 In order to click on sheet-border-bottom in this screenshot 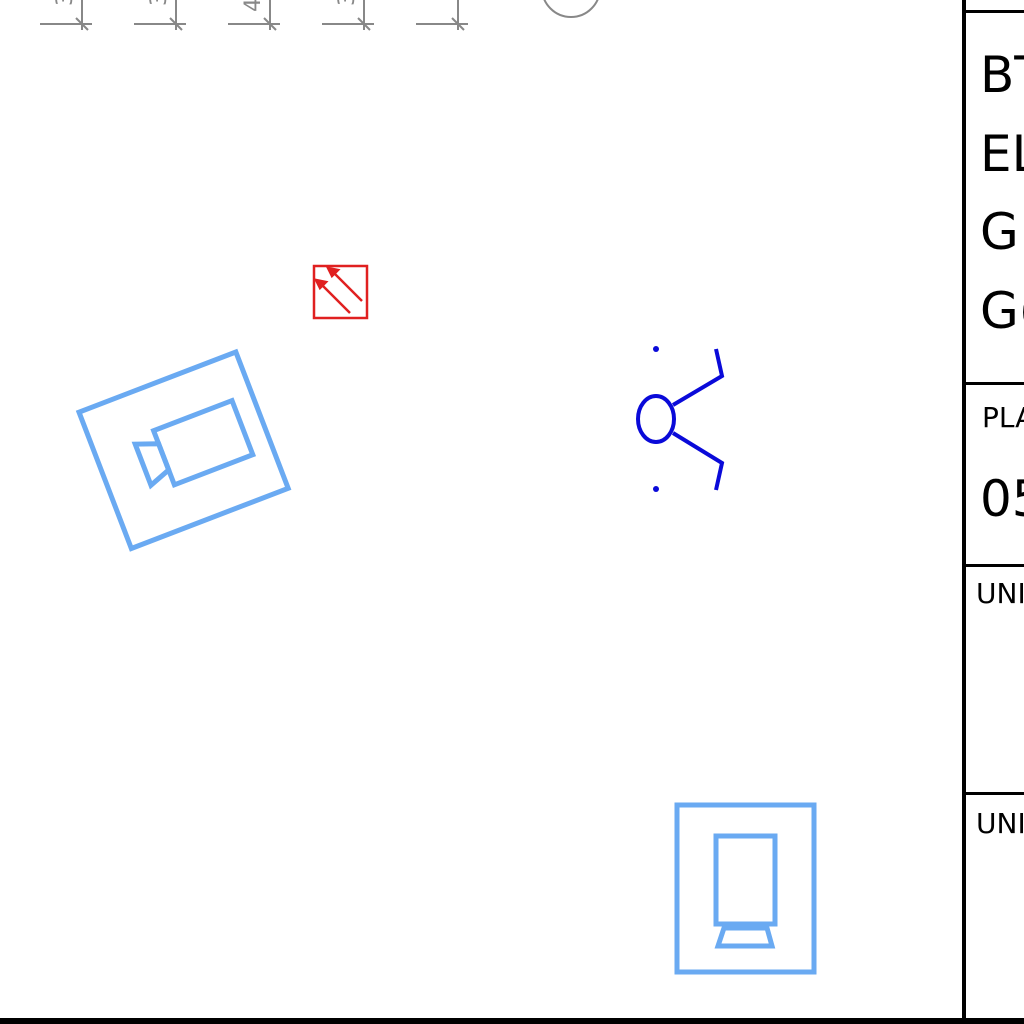, I will do `click(512, 1021)`.